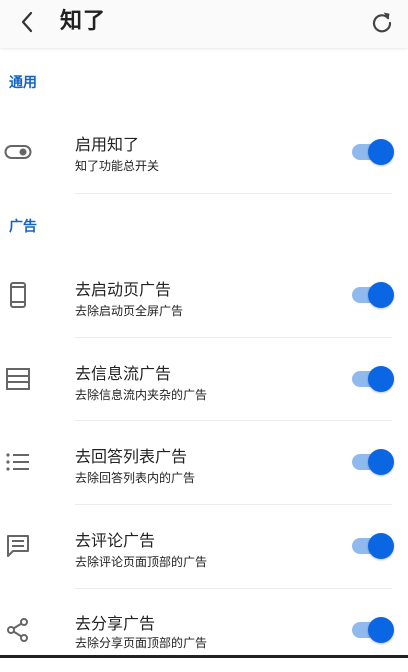 The image size is (408, 672). I want to click on setting-label: 去信息流广告, so click(123, 372).